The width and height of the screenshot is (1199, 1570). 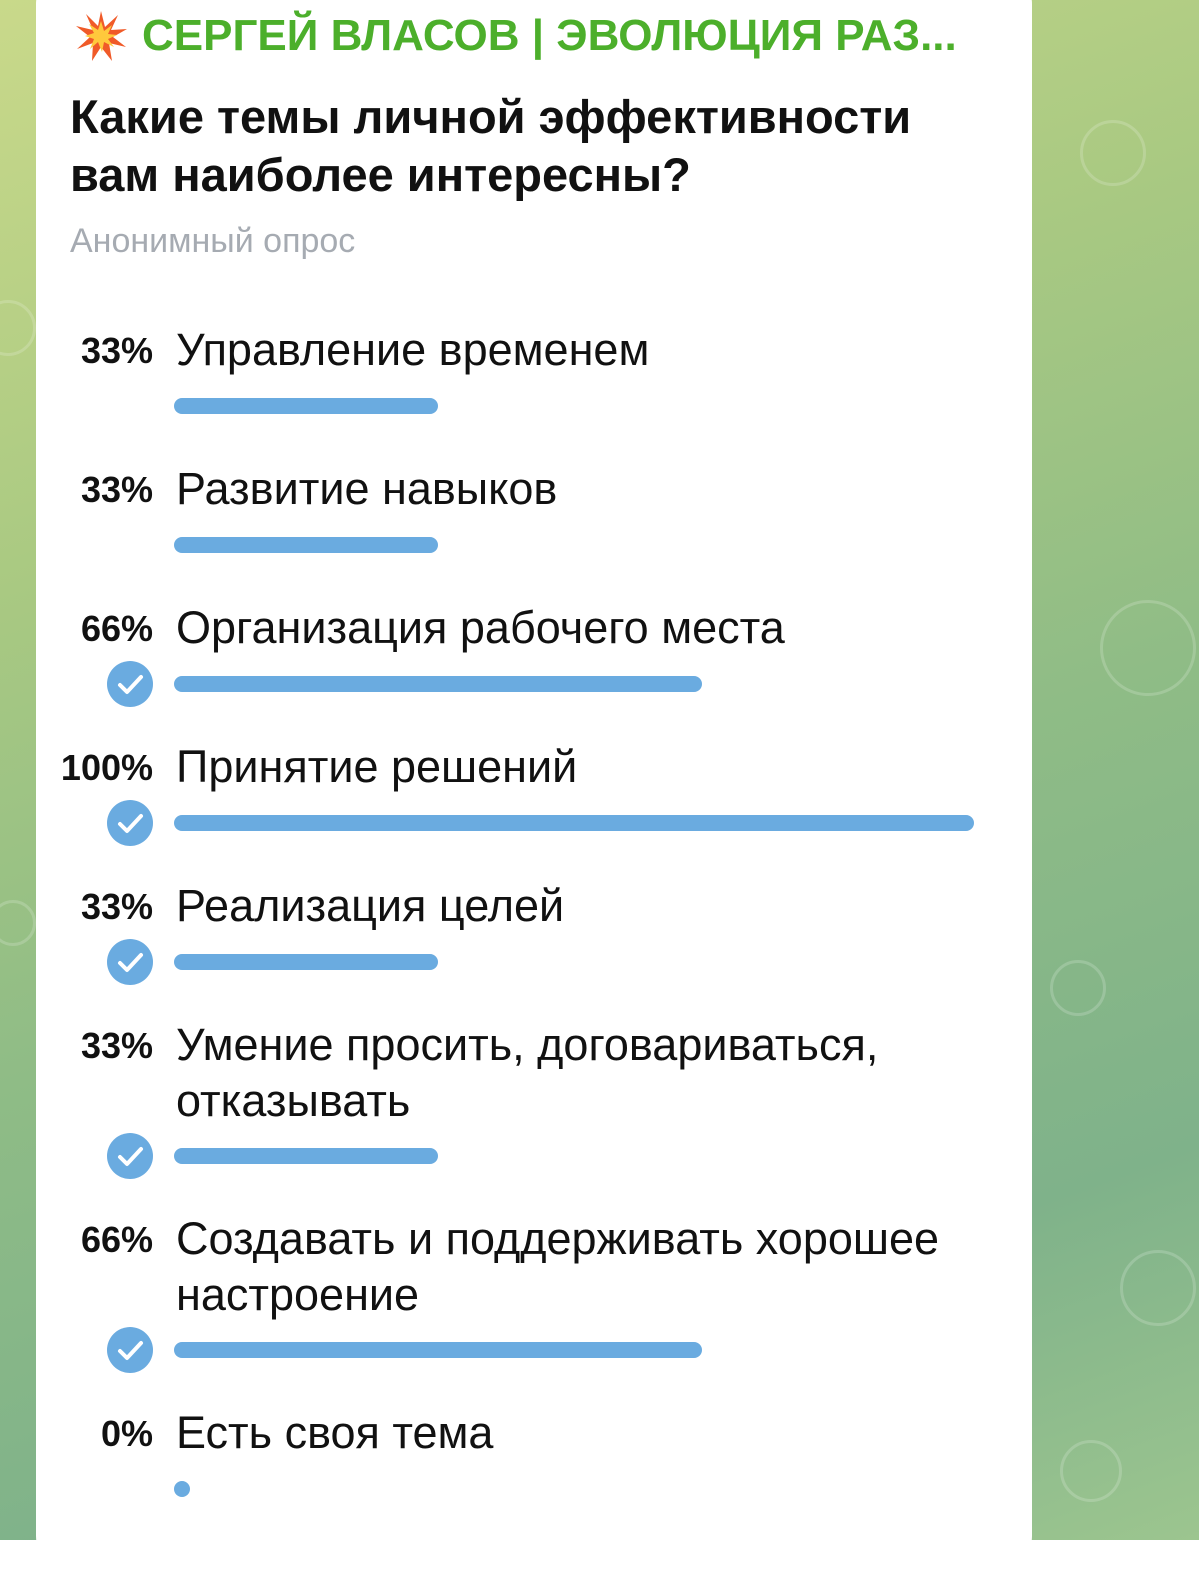 What do you see at coordinates (335, 1432) in the screenshot?
I see `option-text: Есть своя тема` at bounding box center [335, 1432].